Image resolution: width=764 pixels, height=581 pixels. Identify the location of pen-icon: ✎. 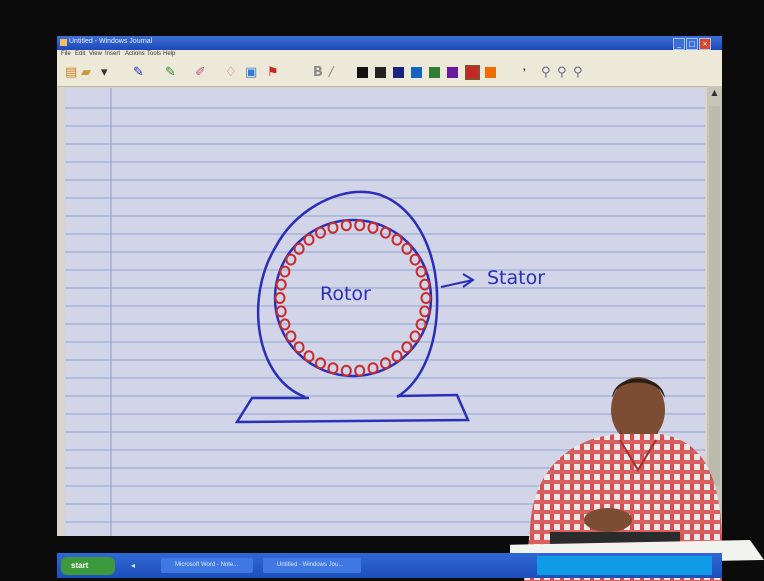
(138, 73).